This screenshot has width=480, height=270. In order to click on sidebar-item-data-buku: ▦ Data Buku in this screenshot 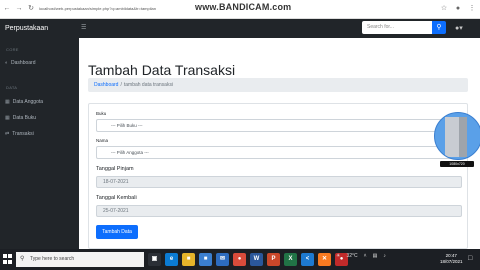, I will do `click(20, 118)`.